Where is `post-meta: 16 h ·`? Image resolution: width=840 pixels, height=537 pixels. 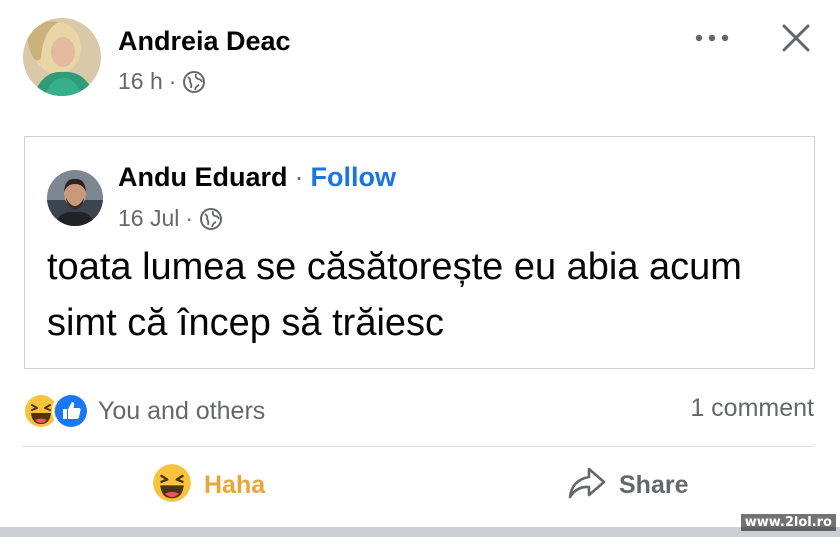 post-meta: 16 h · is located at coordinates (162, 81).